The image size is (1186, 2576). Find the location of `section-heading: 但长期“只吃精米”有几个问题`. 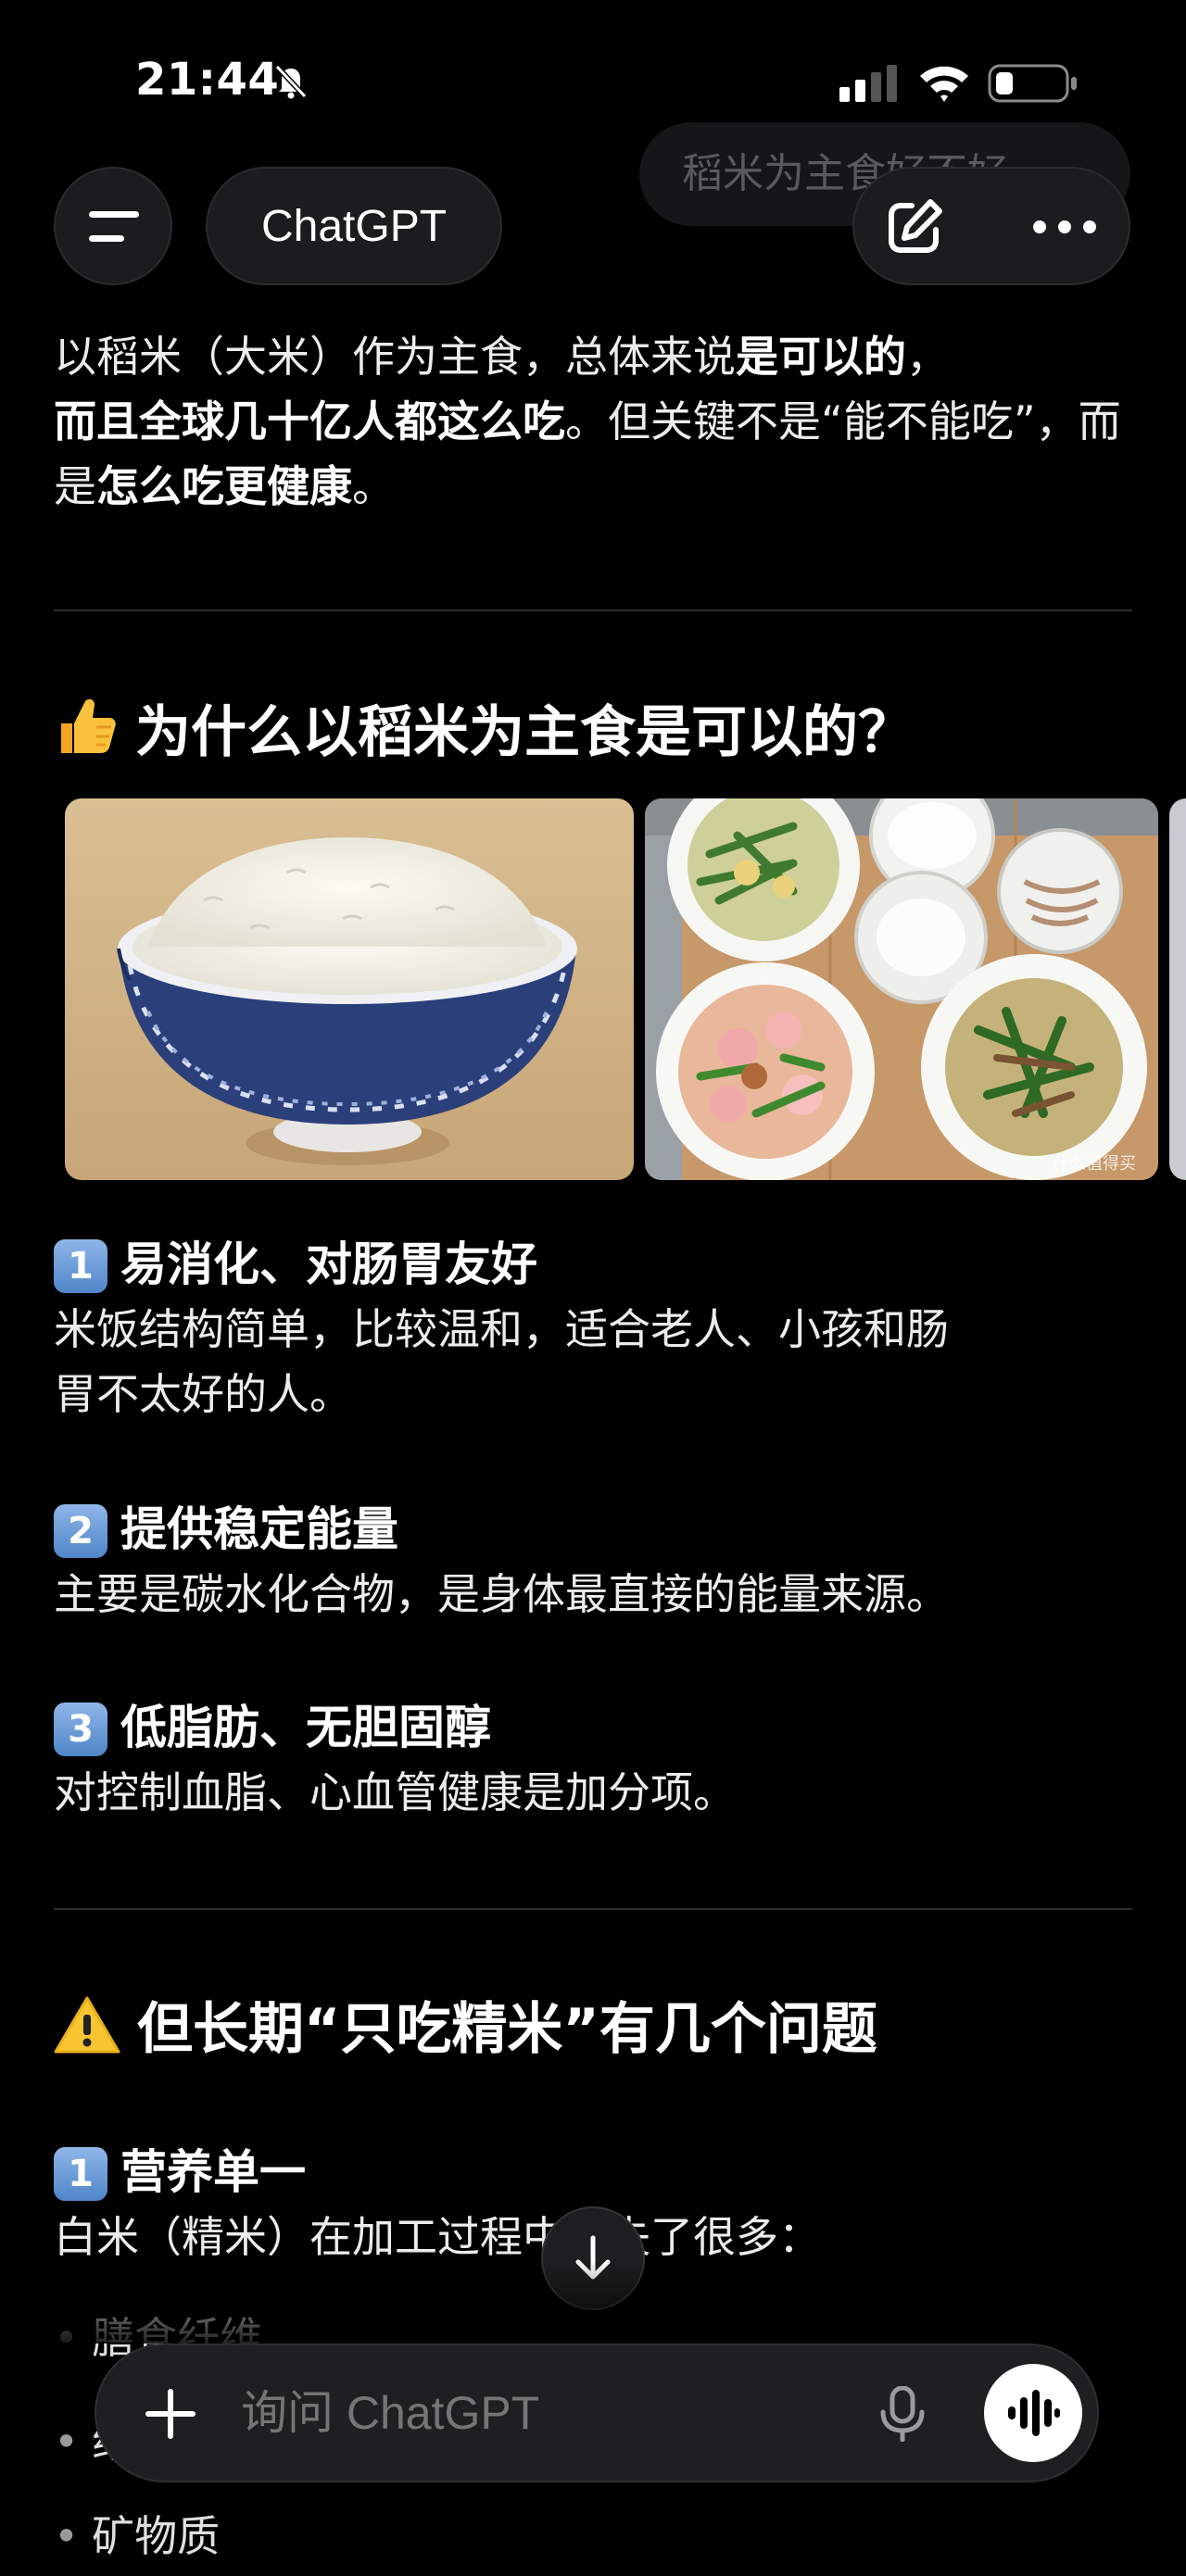

section-heading: 但长期“只吃精米”有几个问题 is located at coordinates (465, 2024).